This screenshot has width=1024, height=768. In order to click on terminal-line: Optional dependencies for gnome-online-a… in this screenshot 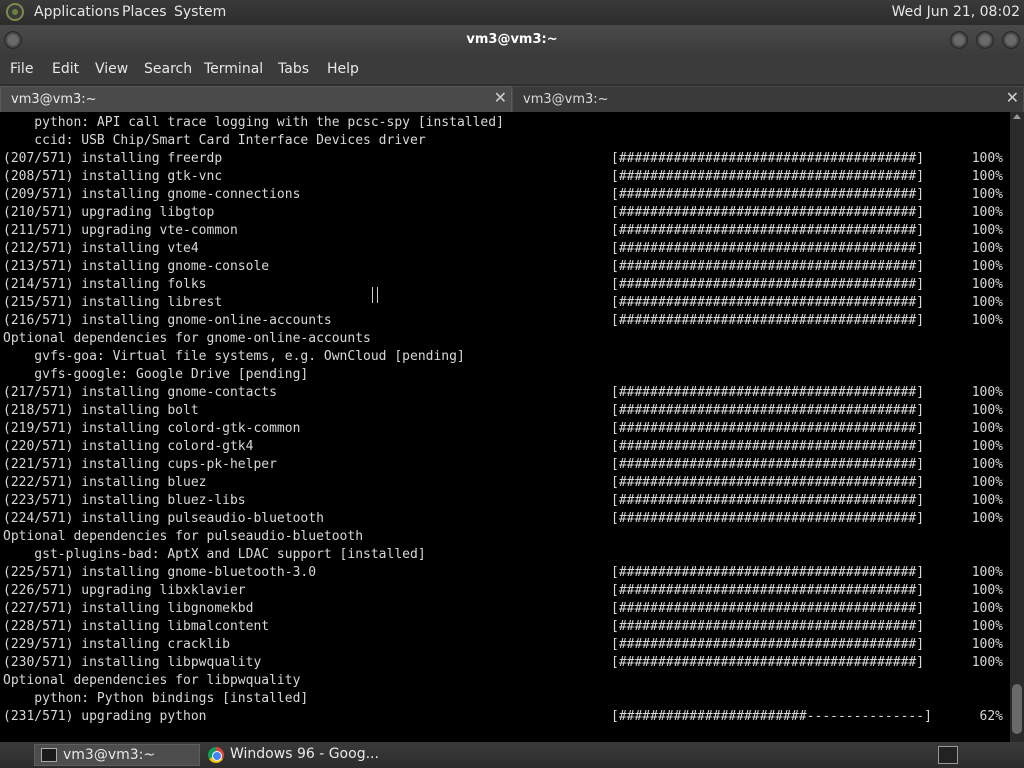, I will do `click(187, 338)`.